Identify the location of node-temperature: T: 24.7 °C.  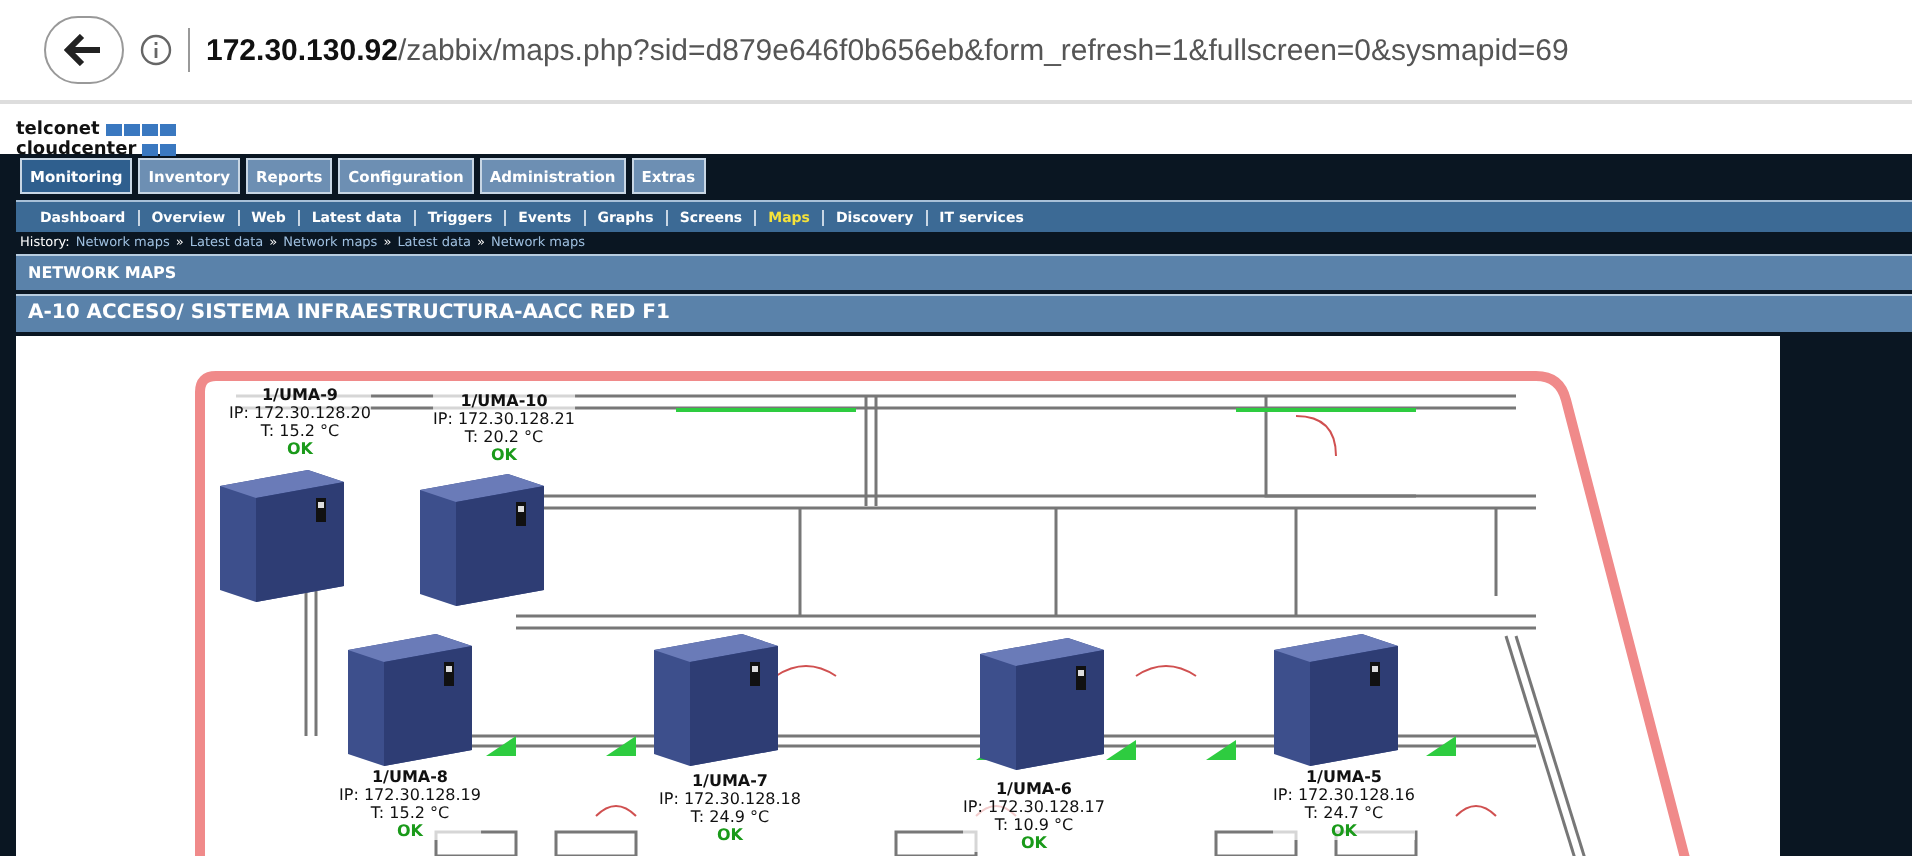
(1344, 813).